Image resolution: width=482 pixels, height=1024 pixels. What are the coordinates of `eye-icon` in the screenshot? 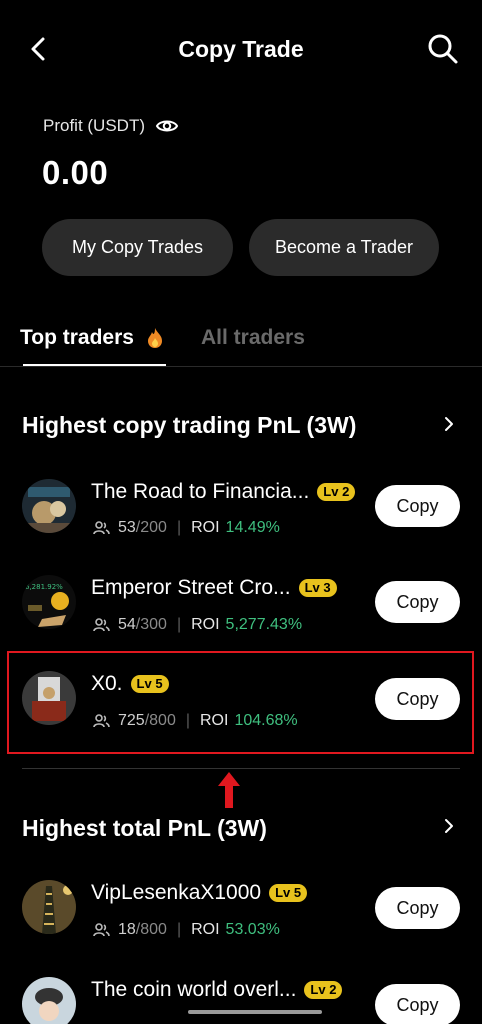 It's located at (167, 126).